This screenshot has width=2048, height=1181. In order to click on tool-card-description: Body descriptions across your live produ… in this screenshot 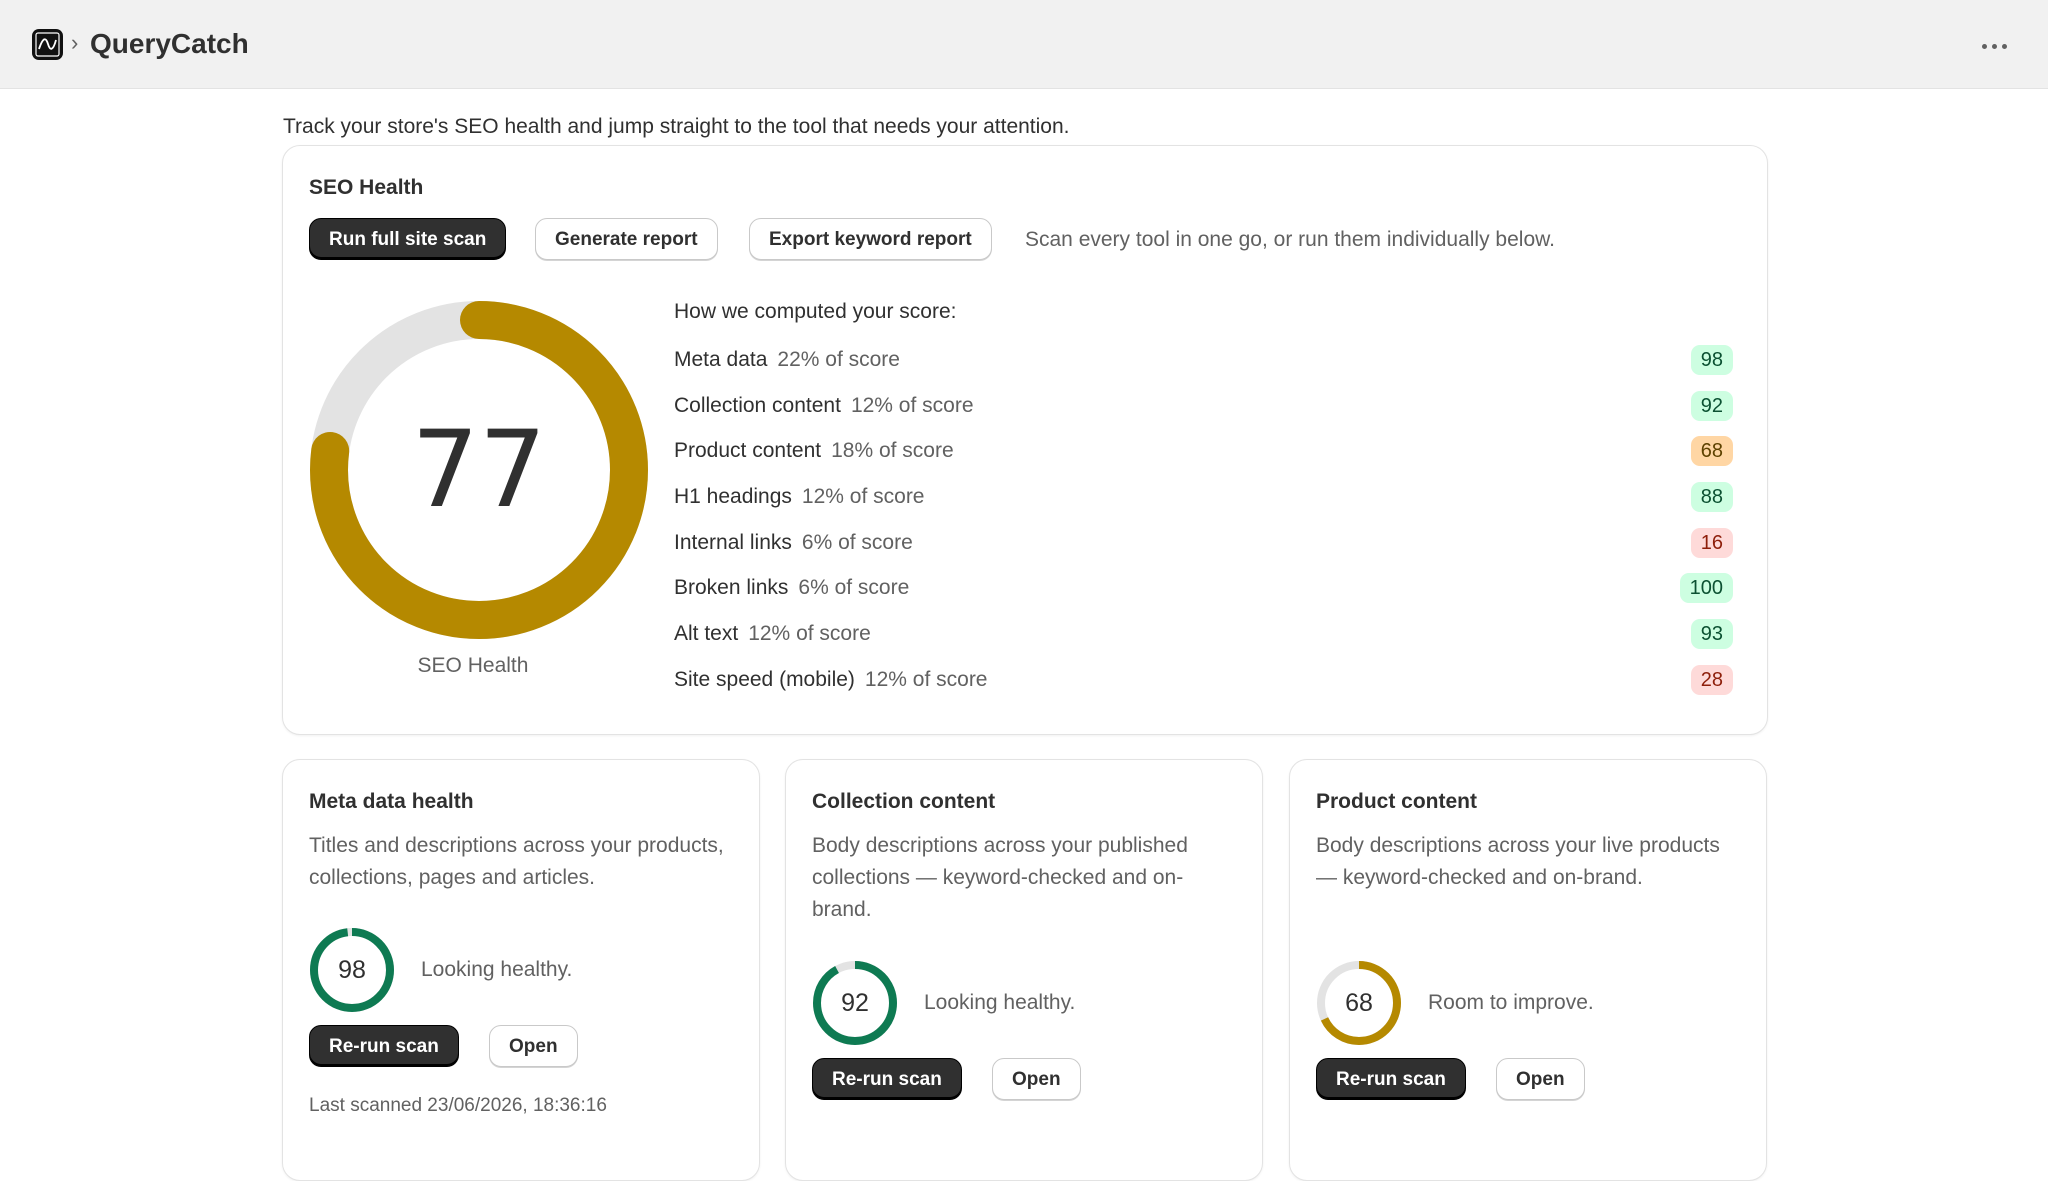, I will do `click(1518, 861)`.